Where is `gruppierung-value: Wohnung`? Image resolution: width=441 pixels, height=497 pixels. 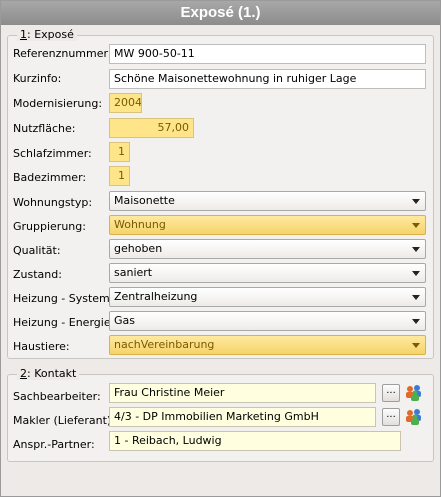
gruppierung-value: Wohnung is located at coordinates (140, 224).